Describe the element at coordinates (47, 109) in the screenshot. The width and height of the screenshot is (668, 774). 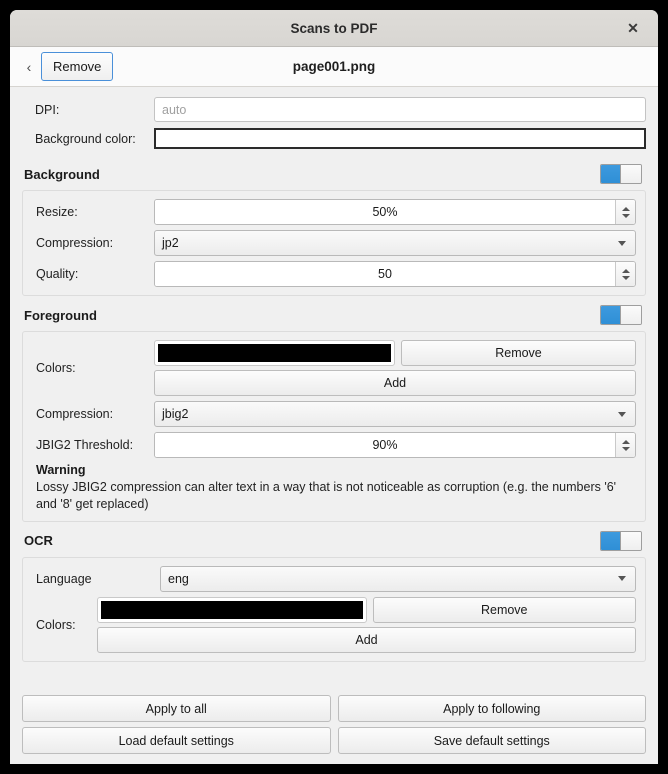
I see `dpi-label: DPI:` at that location.